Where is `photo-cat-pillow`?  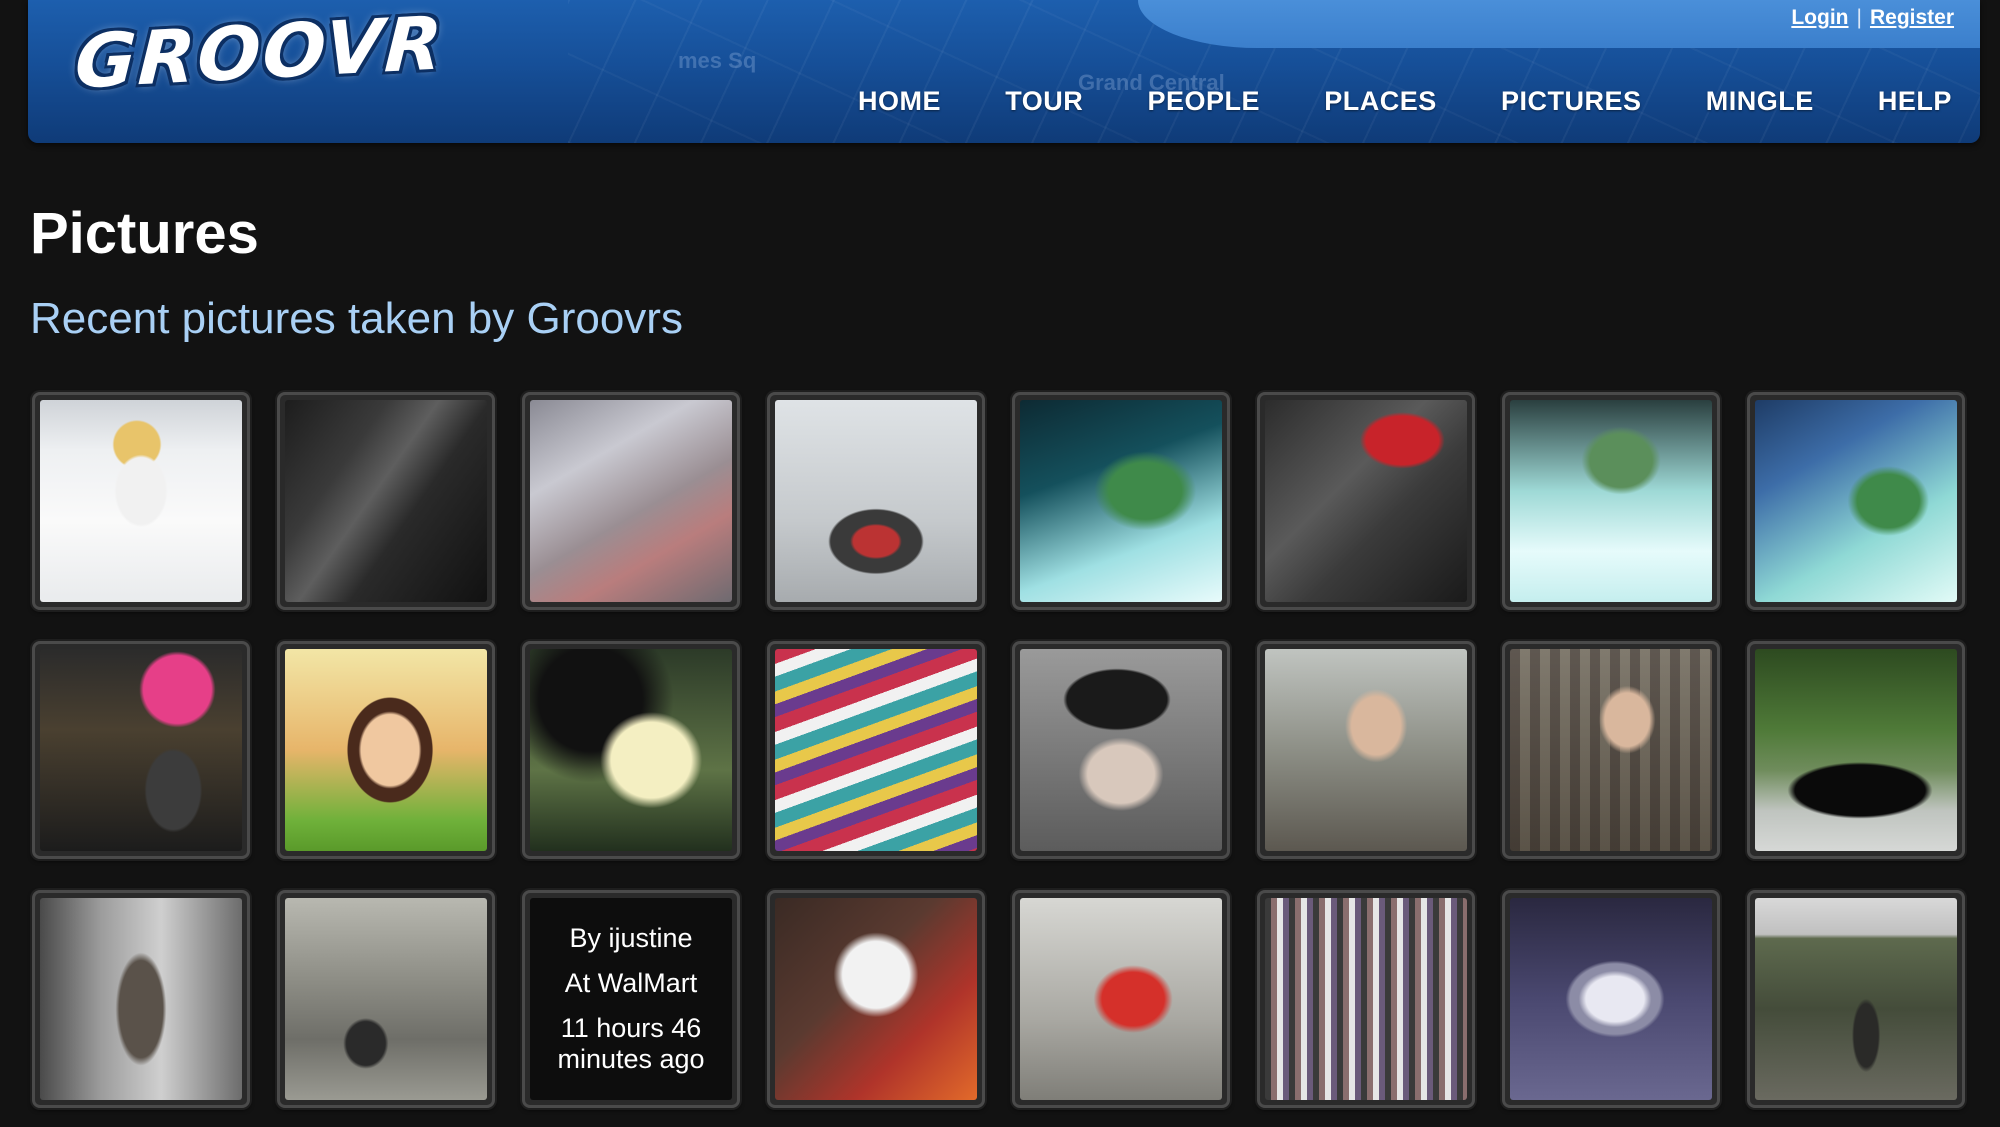 photo-cat-pillow is located at coordinates (1611, 501).